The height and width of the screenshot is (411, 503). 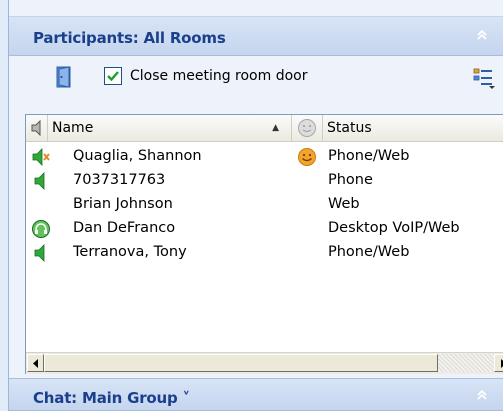 I want to click on mood-column-icon, so click(x=307, y=128).